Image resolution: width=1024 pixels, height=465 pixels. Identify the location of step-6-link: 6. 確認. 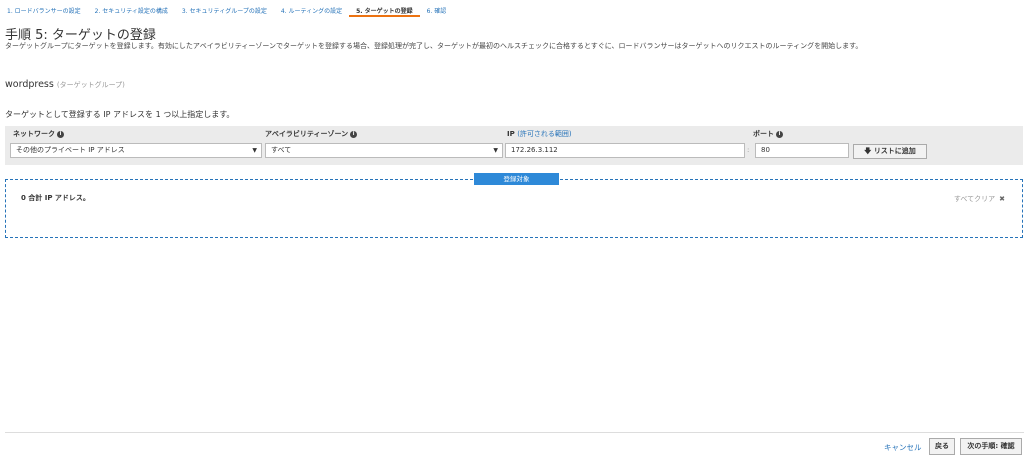
(437, 8).